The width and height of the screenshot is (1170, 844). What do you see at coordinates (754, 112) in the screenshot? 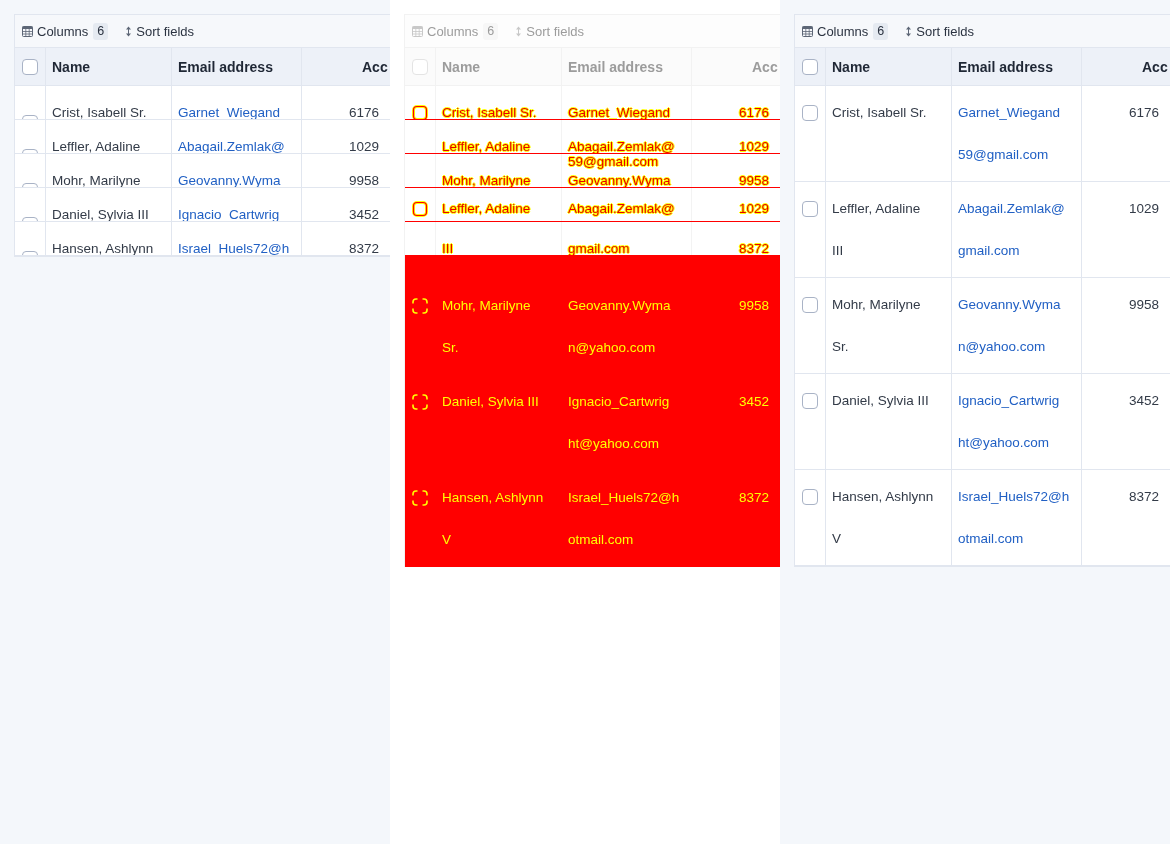
I see `account-text: 6176` at bounding box center [754, 112].